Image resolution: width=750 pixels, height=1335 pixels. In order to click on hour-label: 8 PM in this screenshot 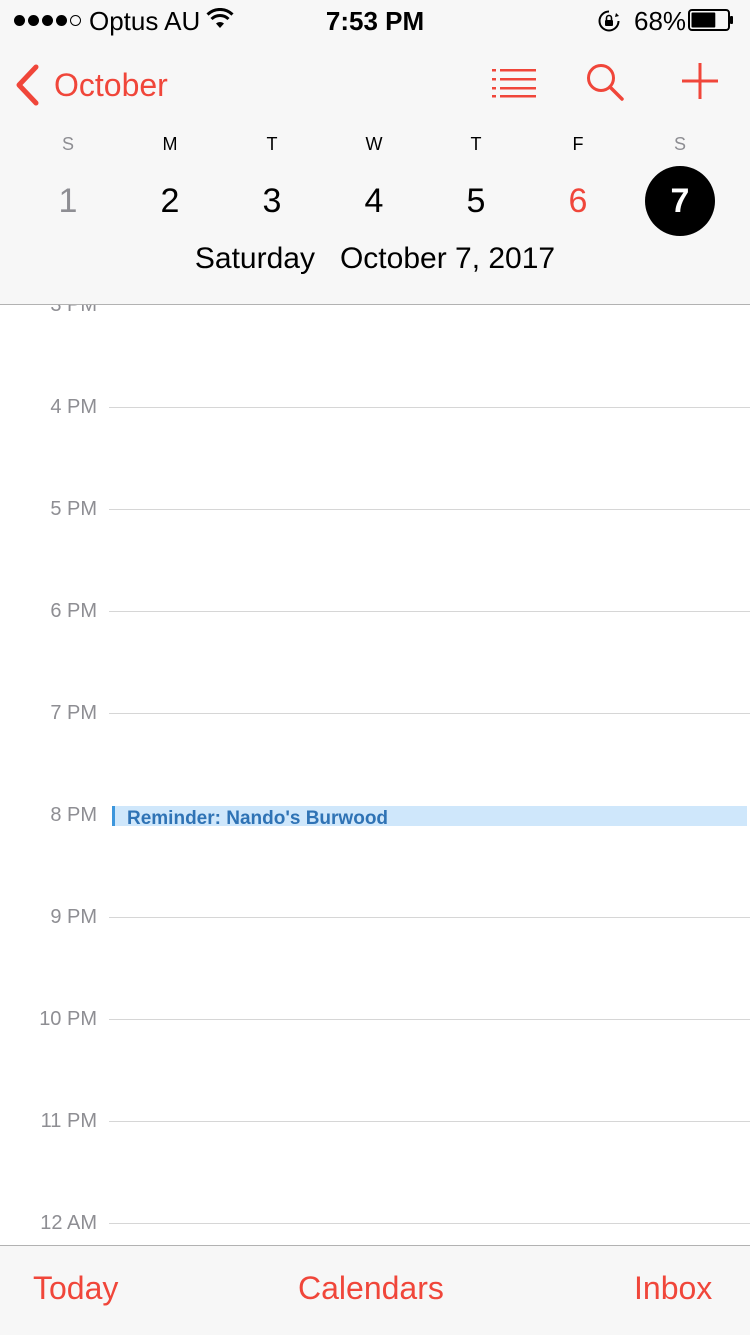, I will do `click(73, 815)`.